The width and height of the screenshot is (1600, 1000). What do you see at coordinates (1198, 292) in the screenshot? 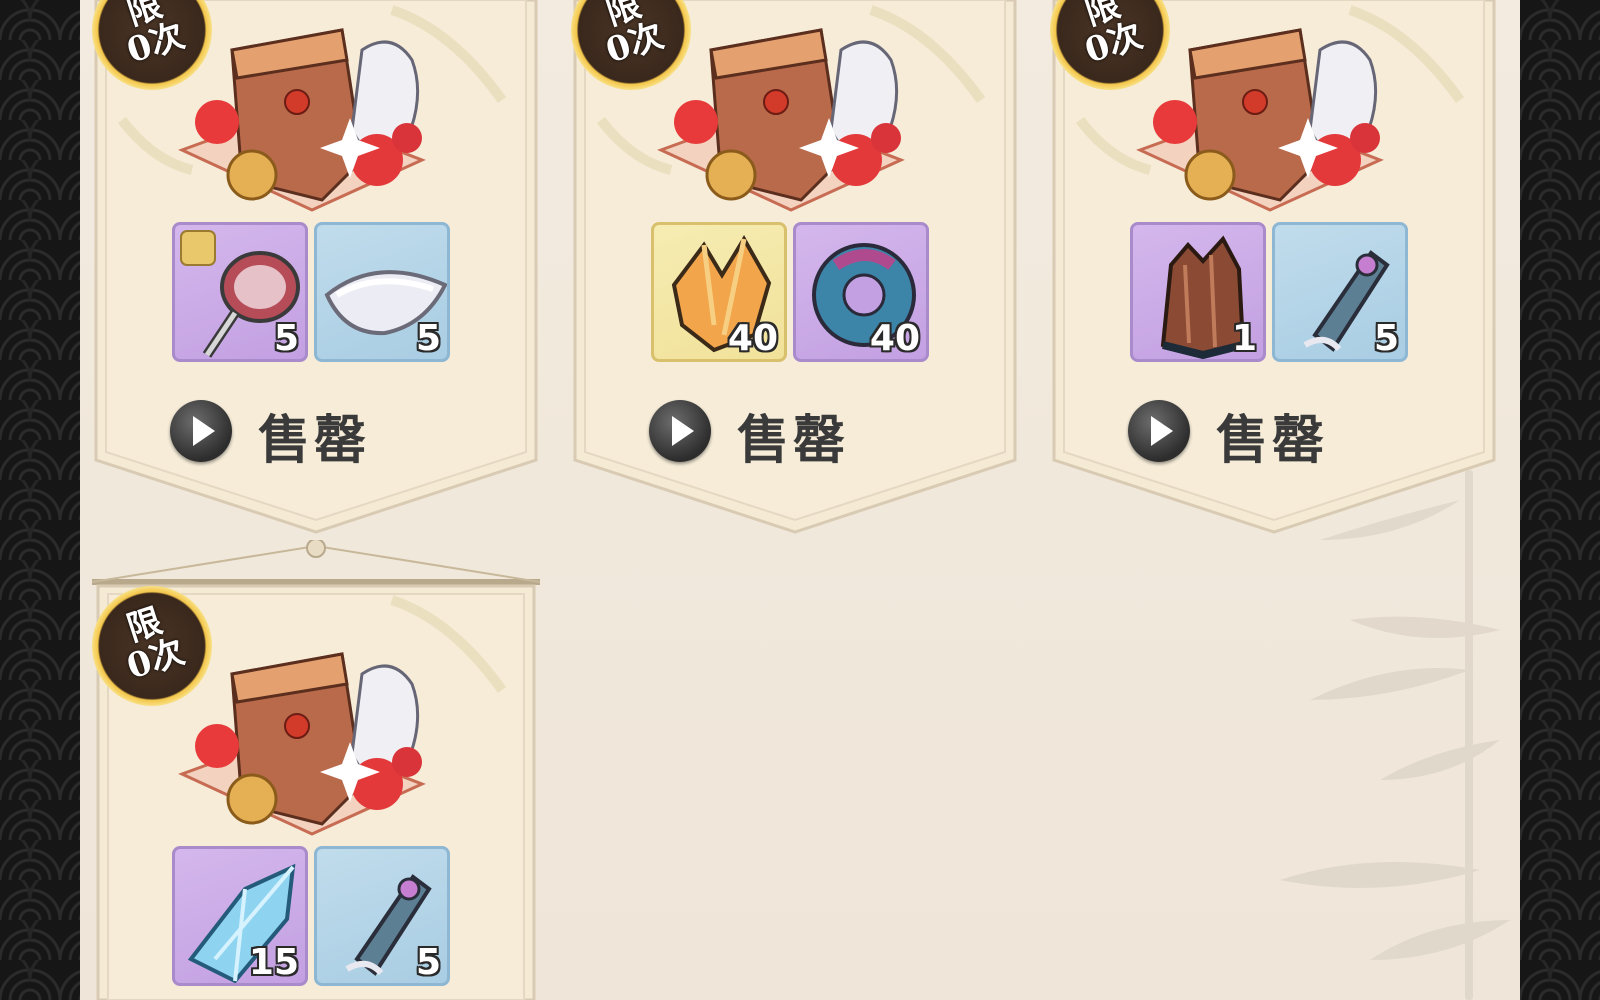
I see `item-tile-1: 1` at bounding box center [1198, 292].